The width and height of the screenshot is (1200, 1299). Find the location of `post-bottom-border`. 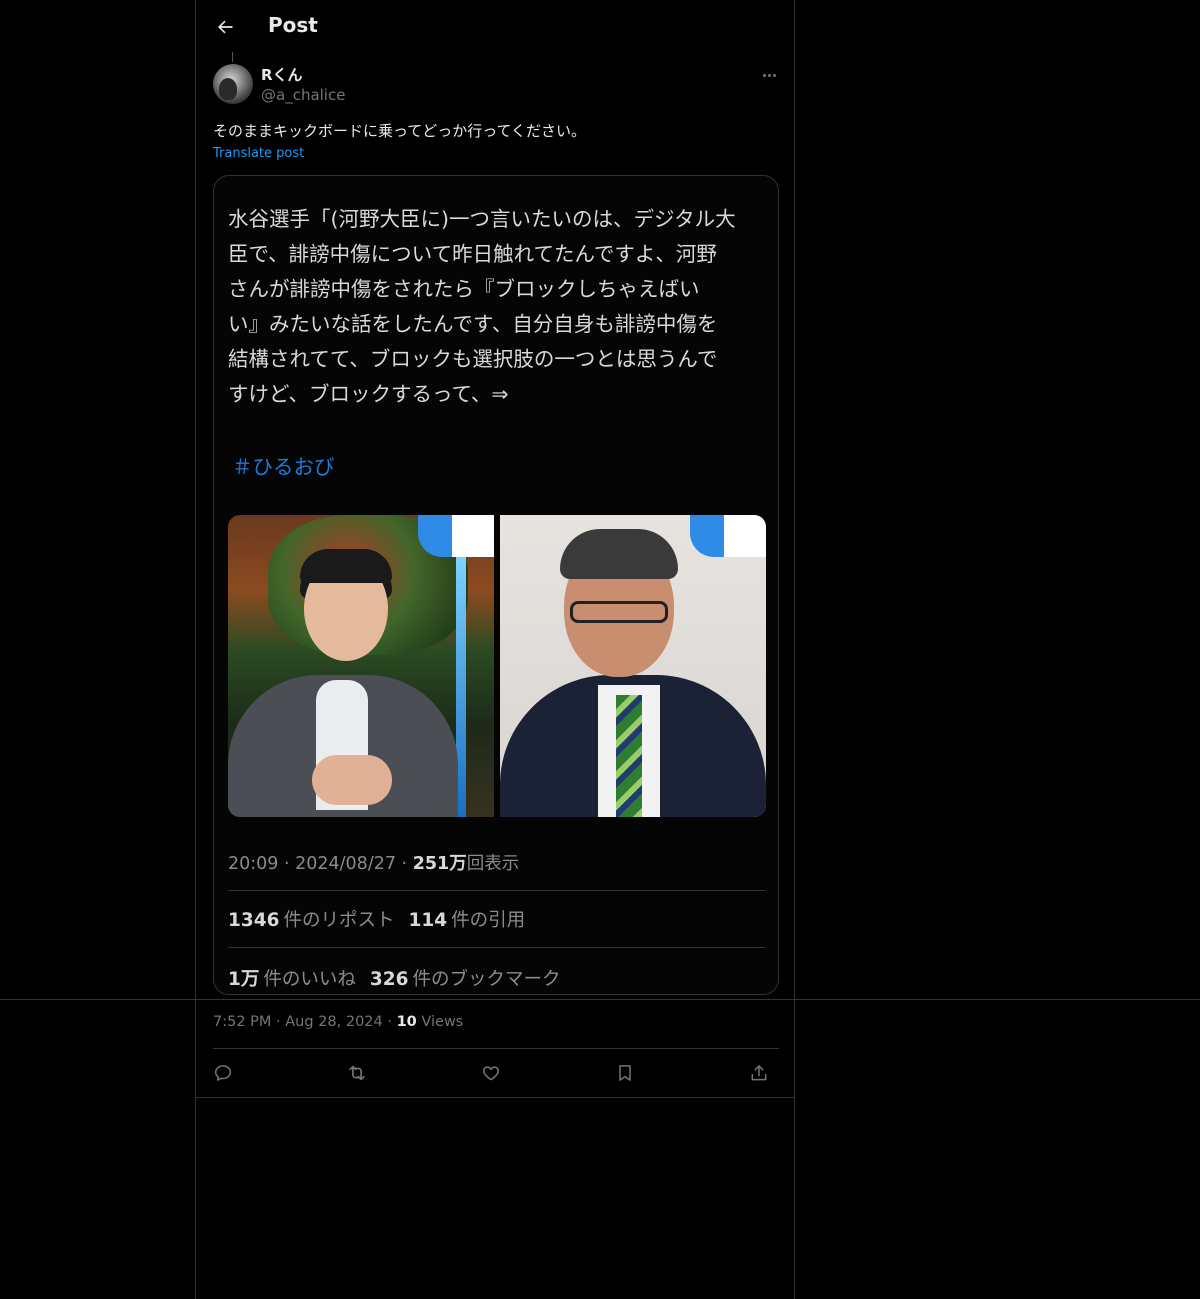

post-bottom-border is located at coordinates (495, 1097).